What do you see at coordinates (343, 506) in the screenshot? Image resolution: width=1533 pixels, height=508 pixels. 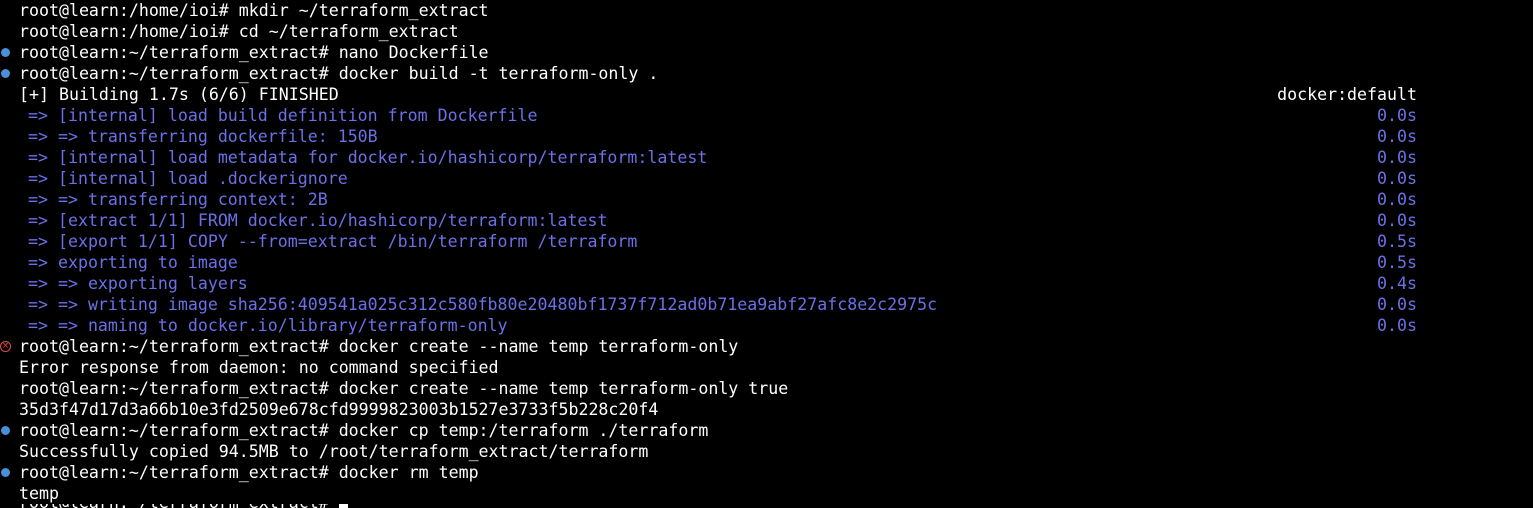 I see `cursor-block` at bounding box center [343, 506].